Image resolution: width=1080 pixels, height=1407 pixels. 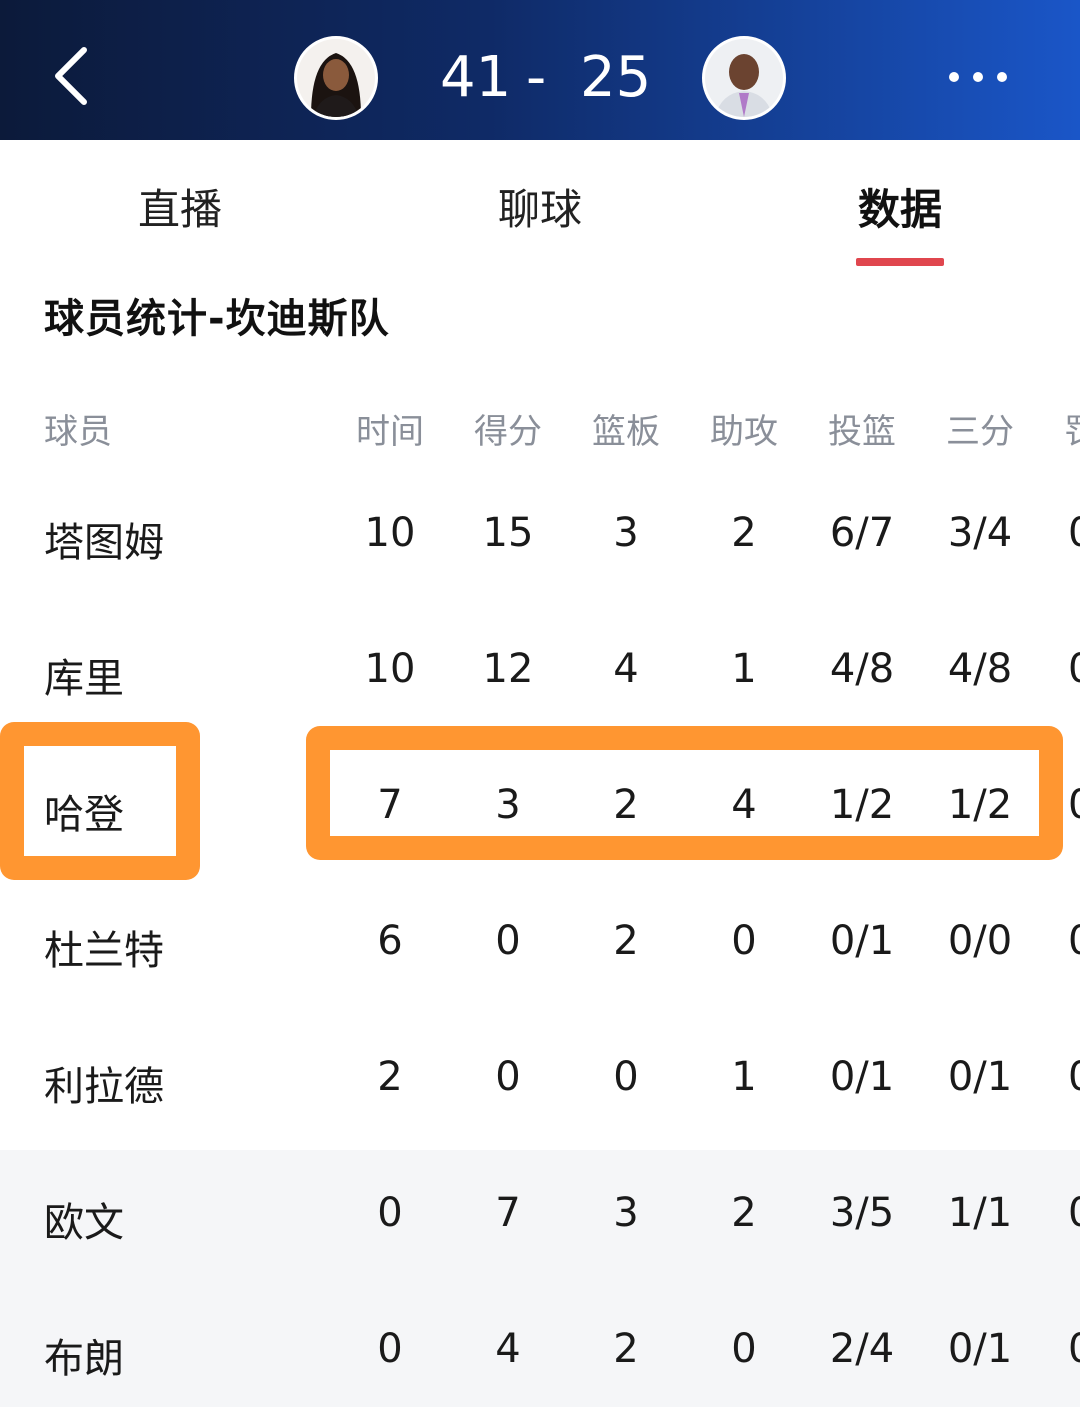 What do you see at coordinates (540, 674) in the screenshot?
I see `table-row: 库里 10 12 4 1 4/8 4/8 0` at bounding box center [540, 674].